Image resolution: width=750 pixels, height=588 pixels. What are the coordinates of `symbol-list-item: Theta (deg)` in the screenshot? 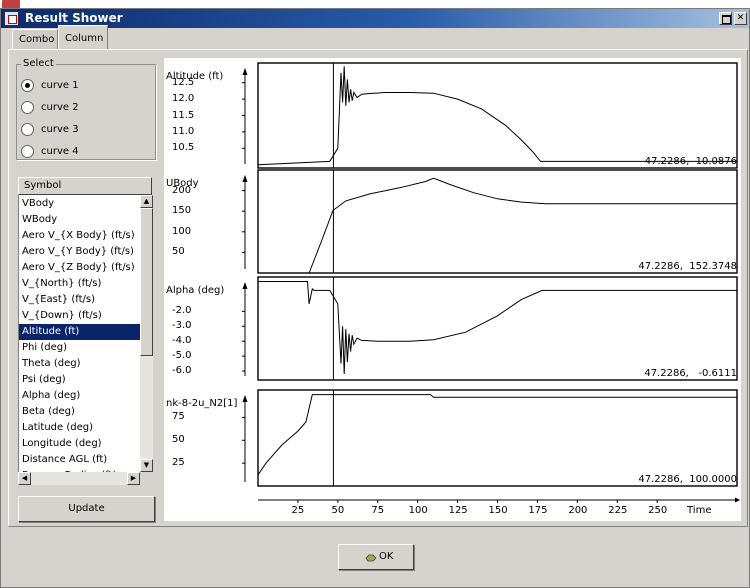 It's located at (79, 364).